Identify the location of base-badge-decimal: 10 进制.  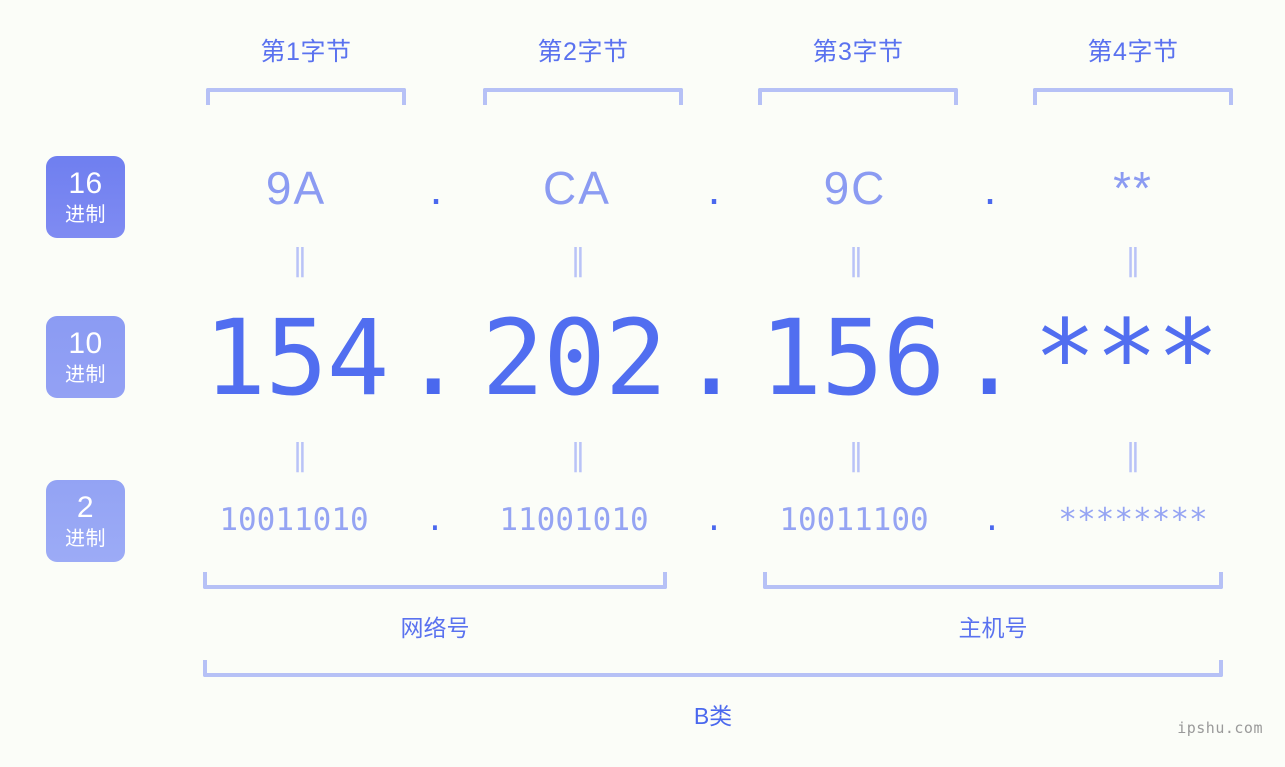
(85, 357).